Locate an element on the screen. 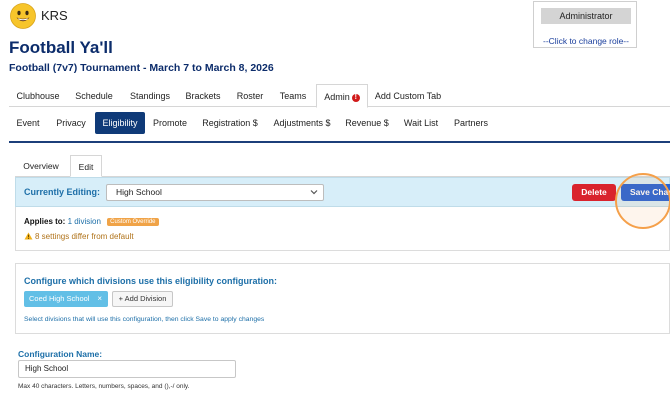 Image resolution: width=670 pixels, height=403 pixels. tab-promote: Promote is located at coordinates (170, 123).